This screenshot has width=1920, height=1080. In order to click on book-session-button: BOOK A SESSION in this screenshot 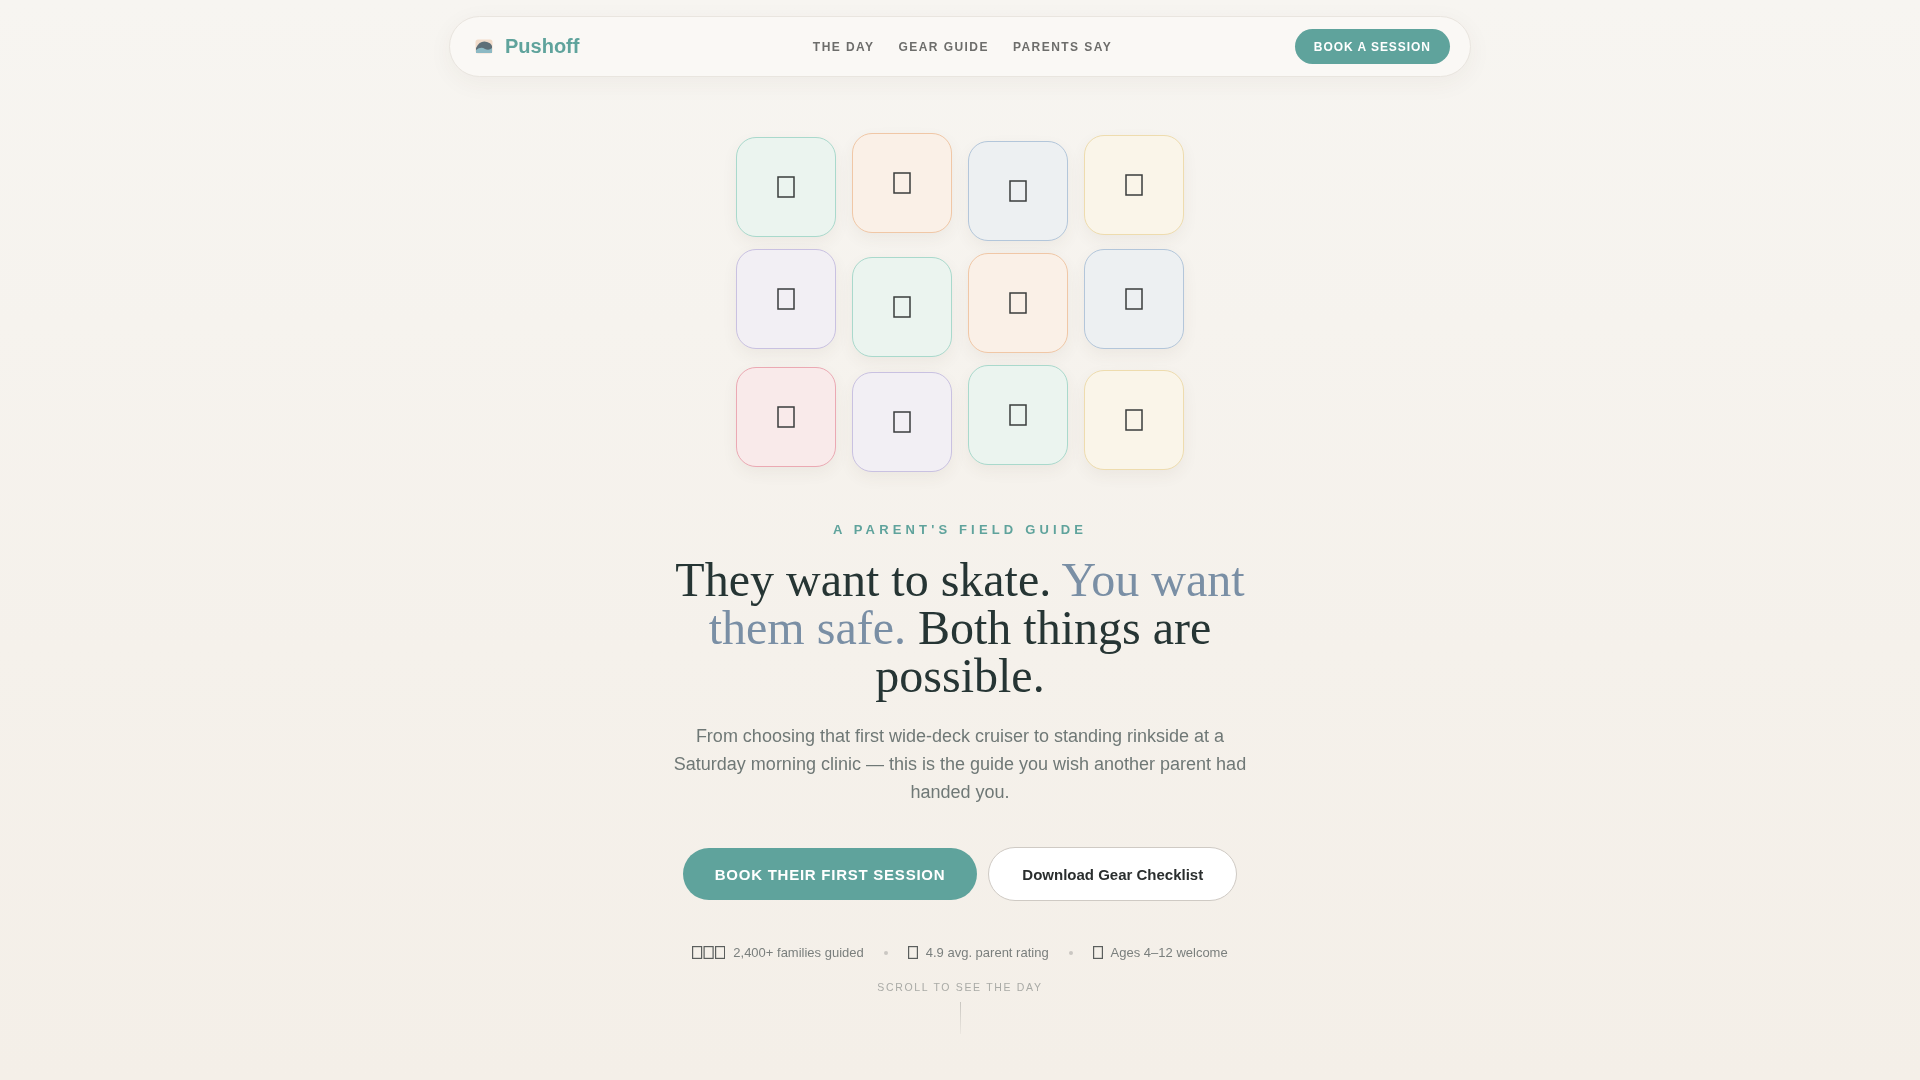, I will do `click(1372, 46)`.